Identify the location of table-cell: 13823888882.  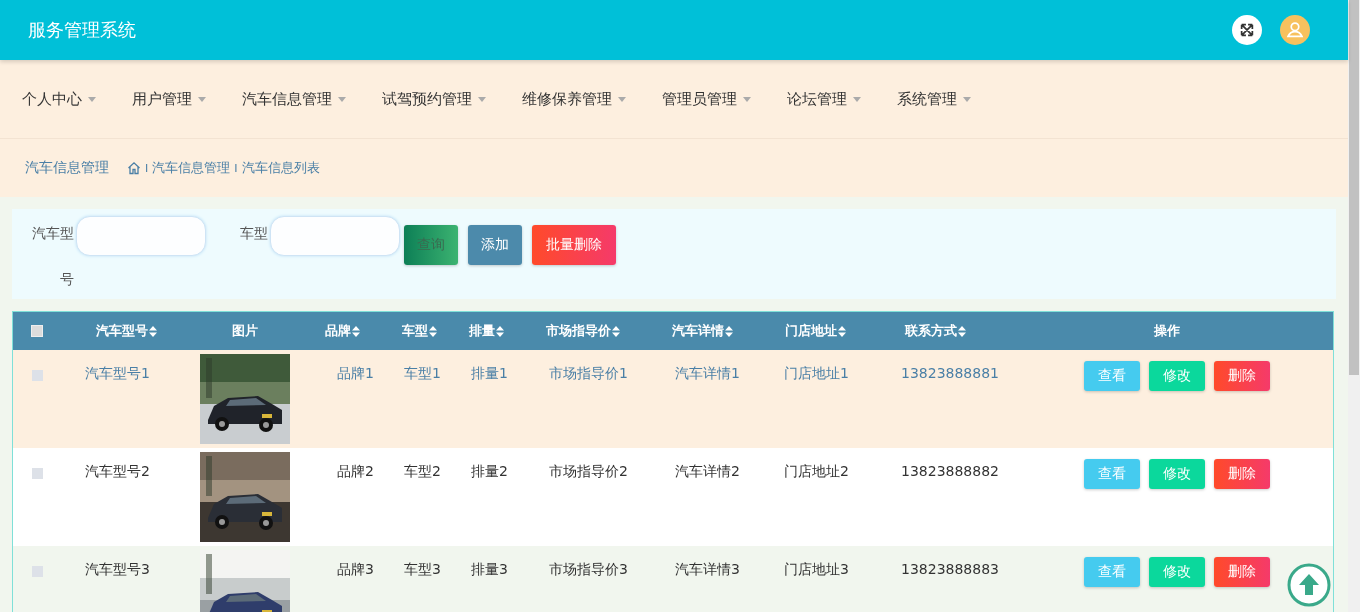
(950, 471).